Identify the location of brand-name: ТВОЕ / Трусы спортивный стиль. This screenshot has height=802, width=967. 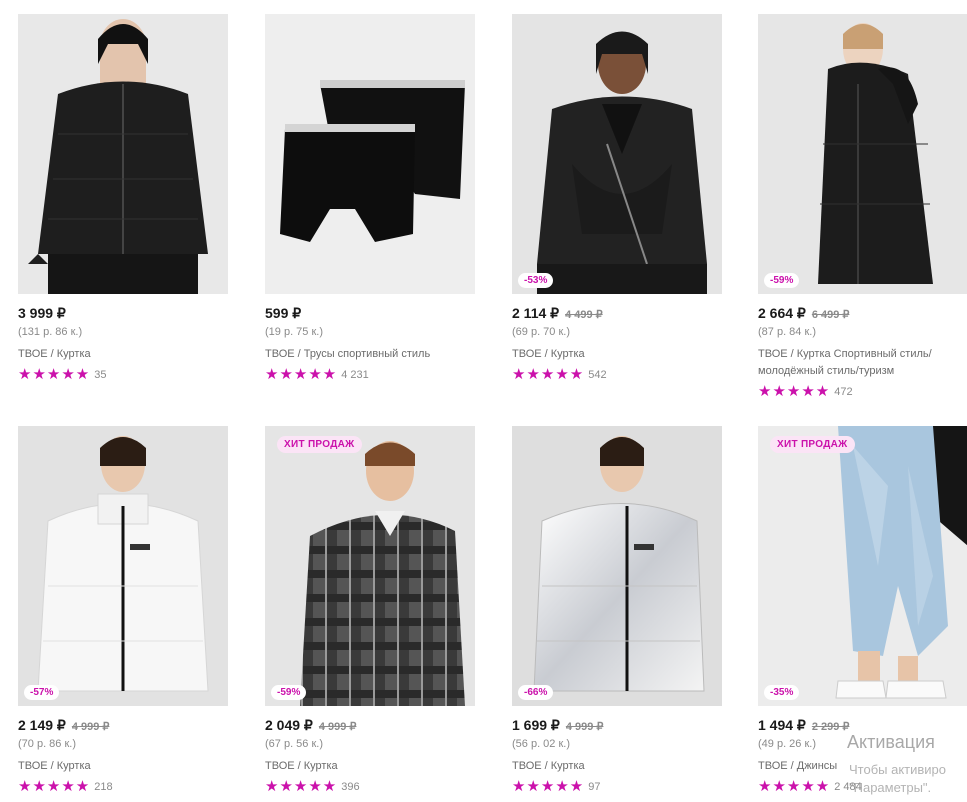
(370, 354).